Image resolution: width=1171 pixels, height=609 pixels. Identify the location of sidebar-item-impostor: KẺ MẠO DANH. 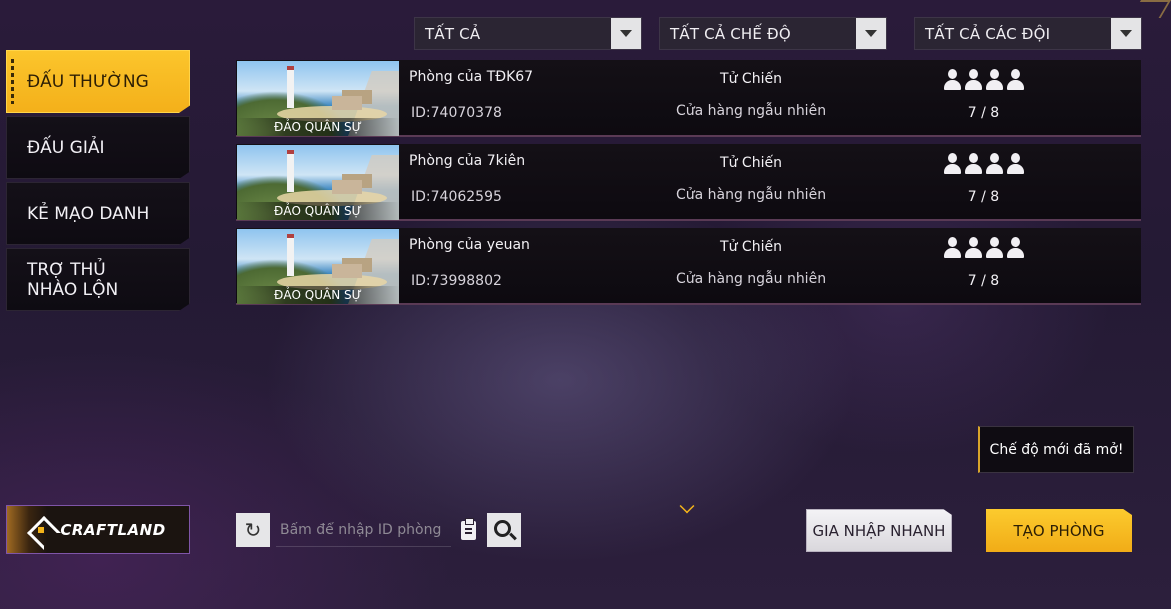
(98, 213).